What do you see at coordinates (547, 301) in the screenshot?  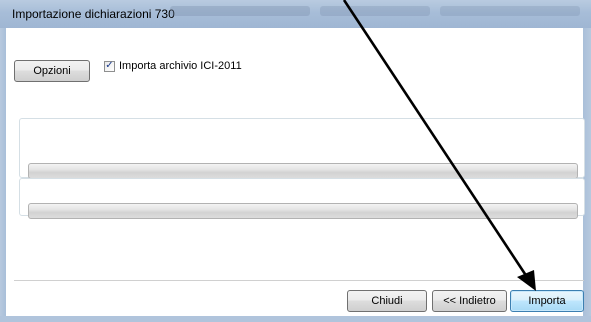 I see `import-button: Importa` at bounding box center [547, 301].